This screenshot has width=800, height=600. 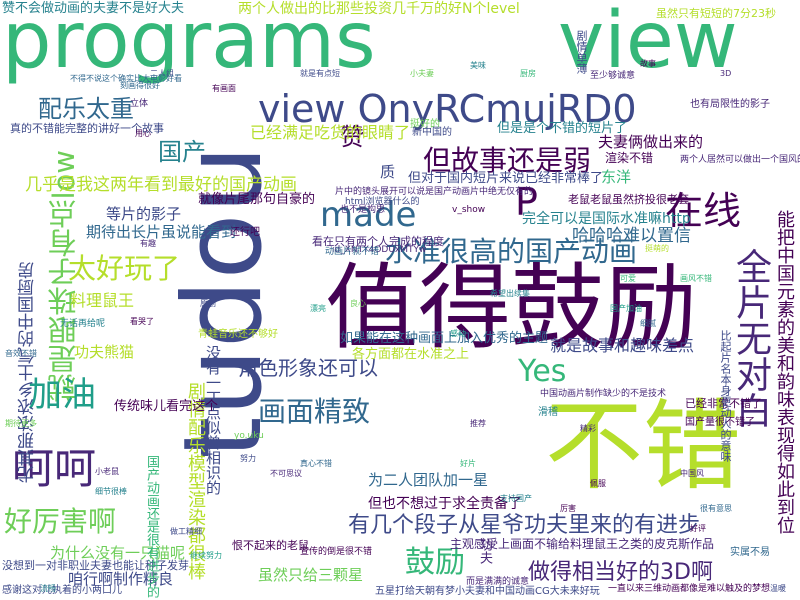 I want to click on cloud-word: 中国动画片制作缺少的不是技术, so click(x=603, y=394).